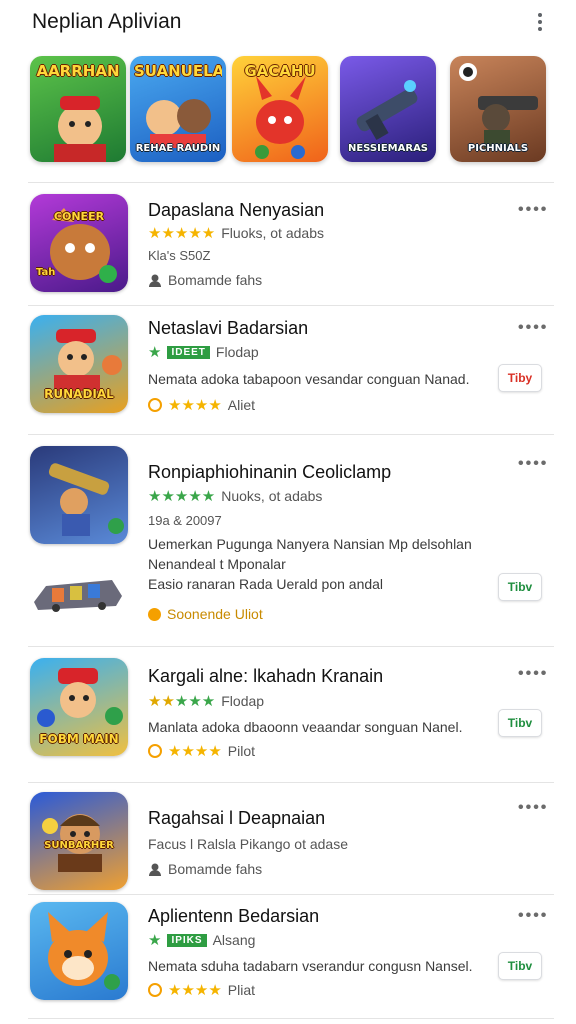  Describe the element at coordinates (265, 676) in the screenshot. I see `app-title: Kargali alne: lkahadn Kranain` at that location.